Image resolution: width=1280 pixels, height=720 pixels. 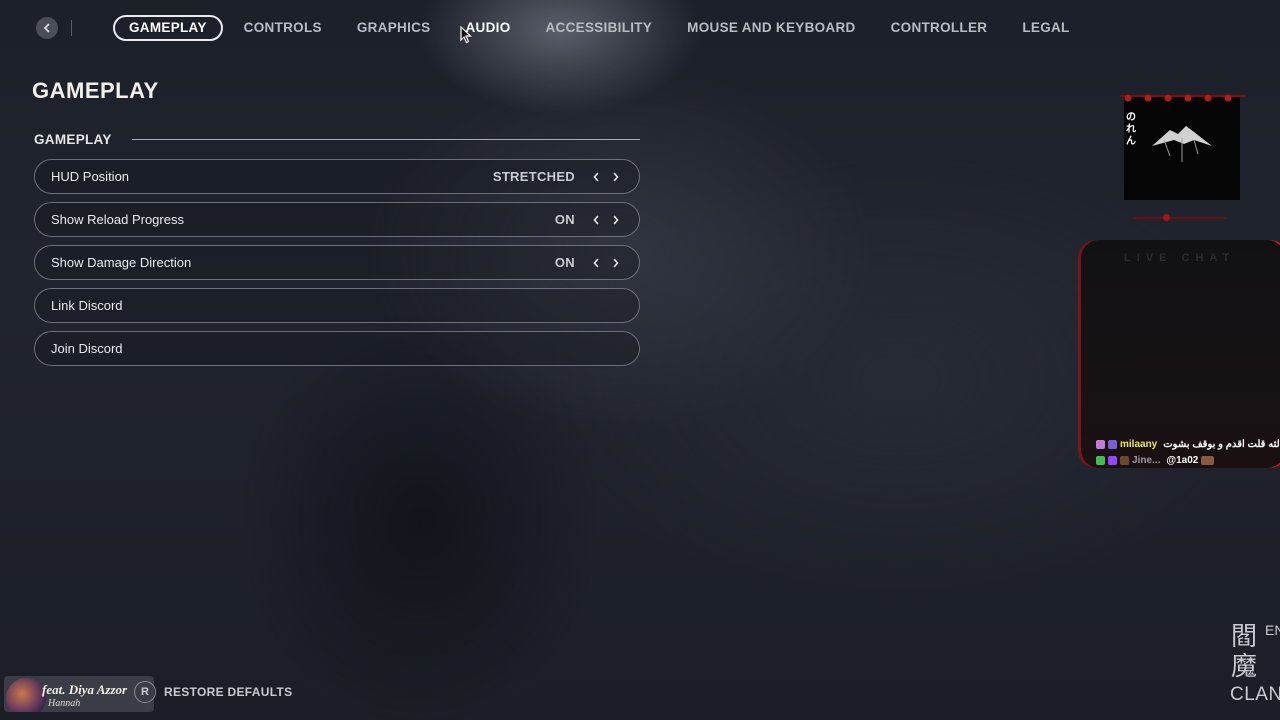 I want to click on tab-controller: CONTROLLER, so click(x=939, y=28).